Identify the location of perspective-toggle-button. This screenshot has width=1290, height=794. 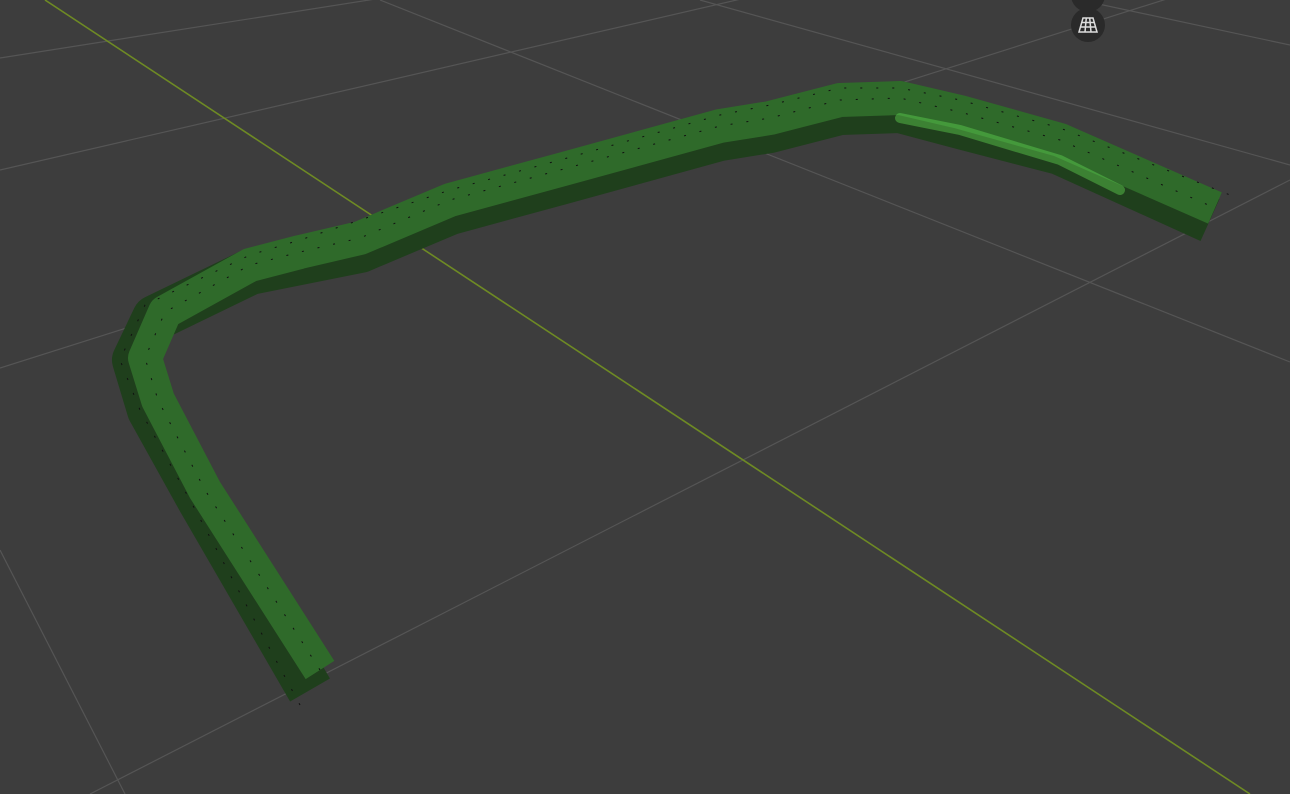
(1088, 25).